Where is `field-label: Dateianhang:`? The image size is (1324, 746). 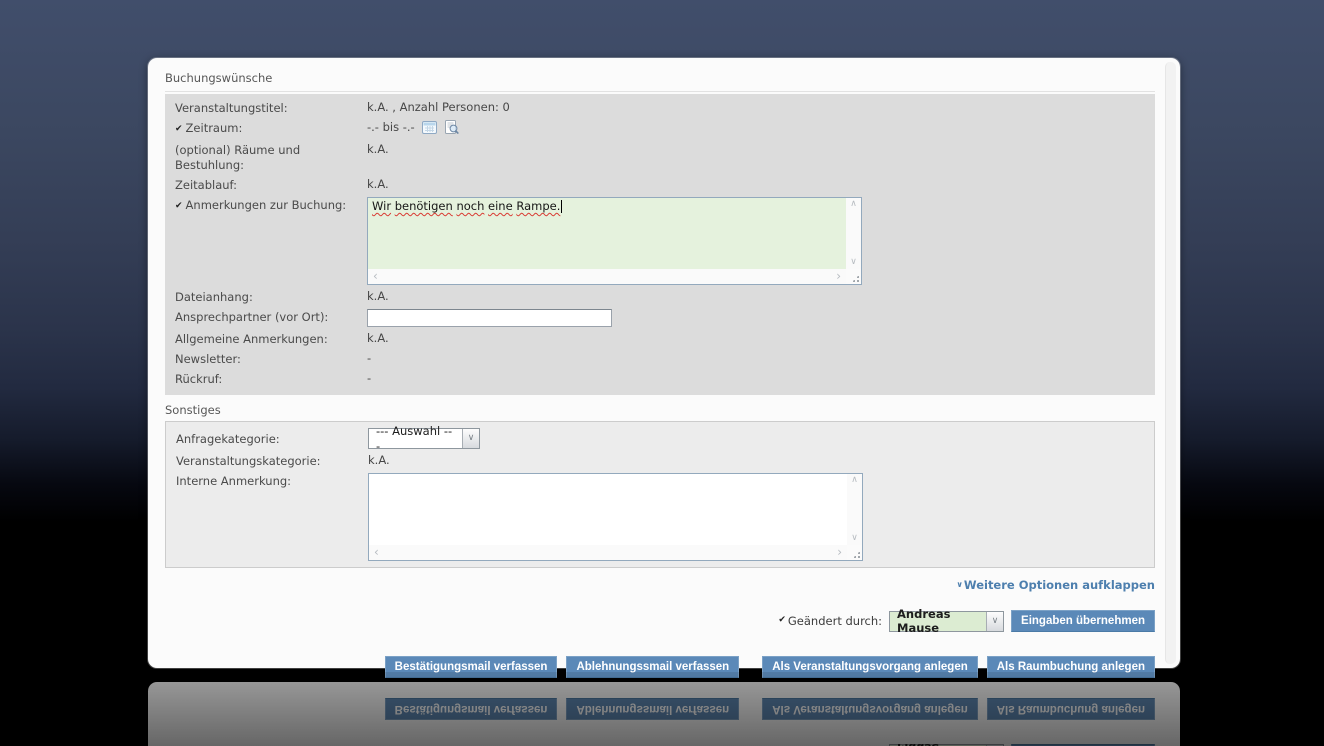 field-label: Dateianhang: is located at coordinates (214, 297).